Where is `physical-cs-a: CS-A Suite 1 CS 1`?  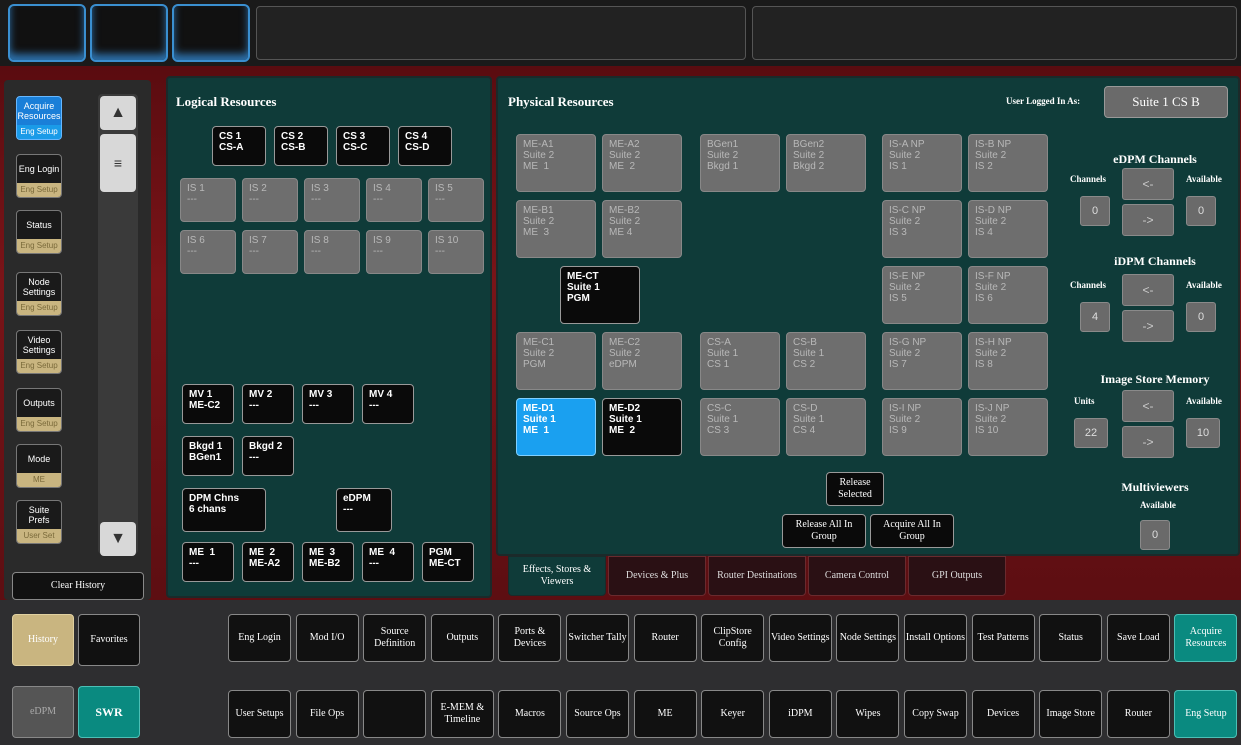
physical-cs-a: CS-A Suite 1 CS 1 is located at coordinates (740, 361).